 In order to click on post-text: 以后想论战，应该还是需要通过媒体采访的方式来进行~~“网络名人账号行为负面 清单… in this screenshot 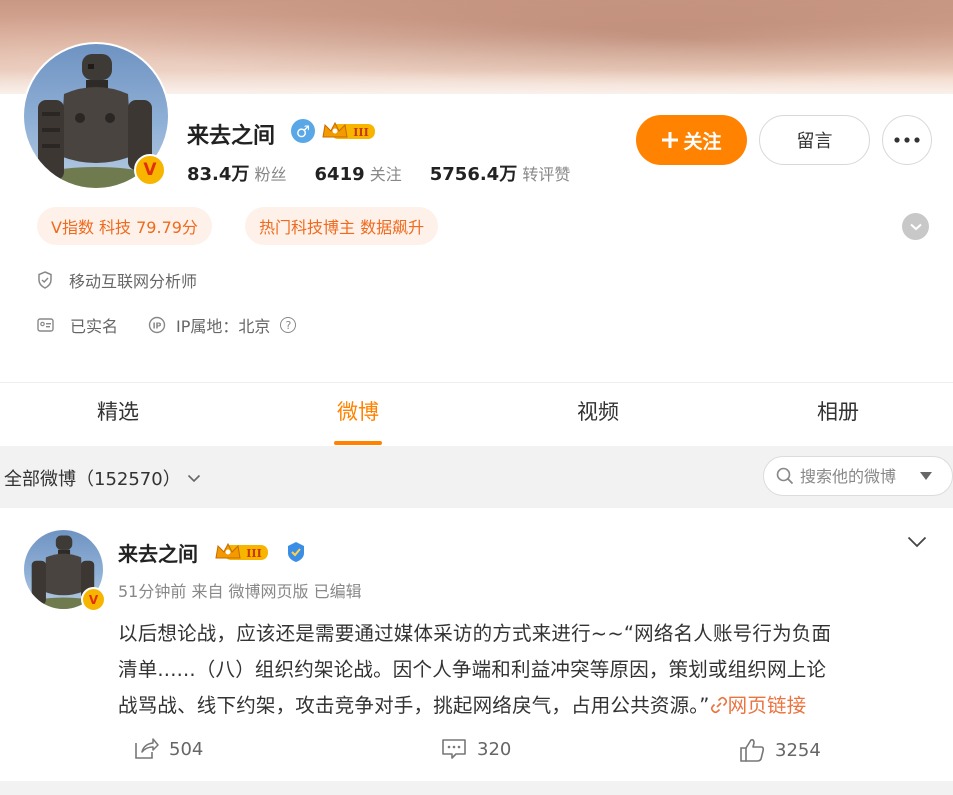, I will do `click(525, 670)`.